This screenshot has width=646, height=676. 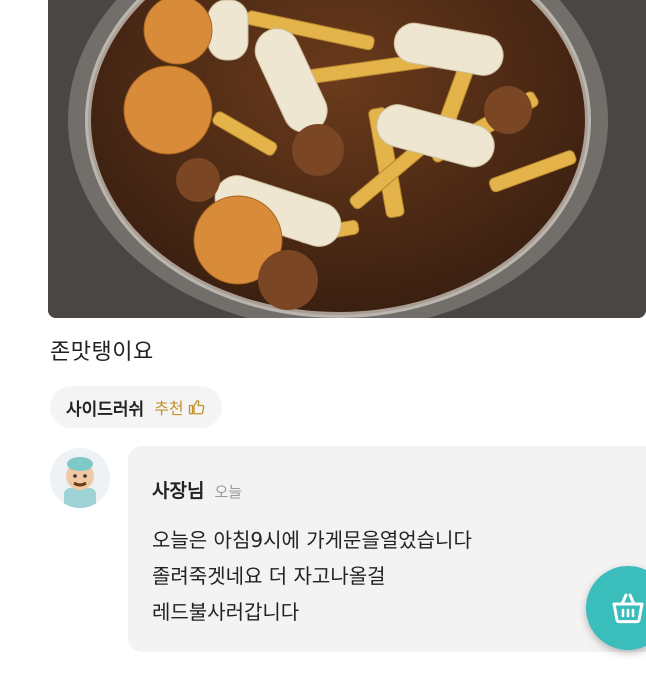 I want to click on owner-avatar-image, so click(x=80, y=478).